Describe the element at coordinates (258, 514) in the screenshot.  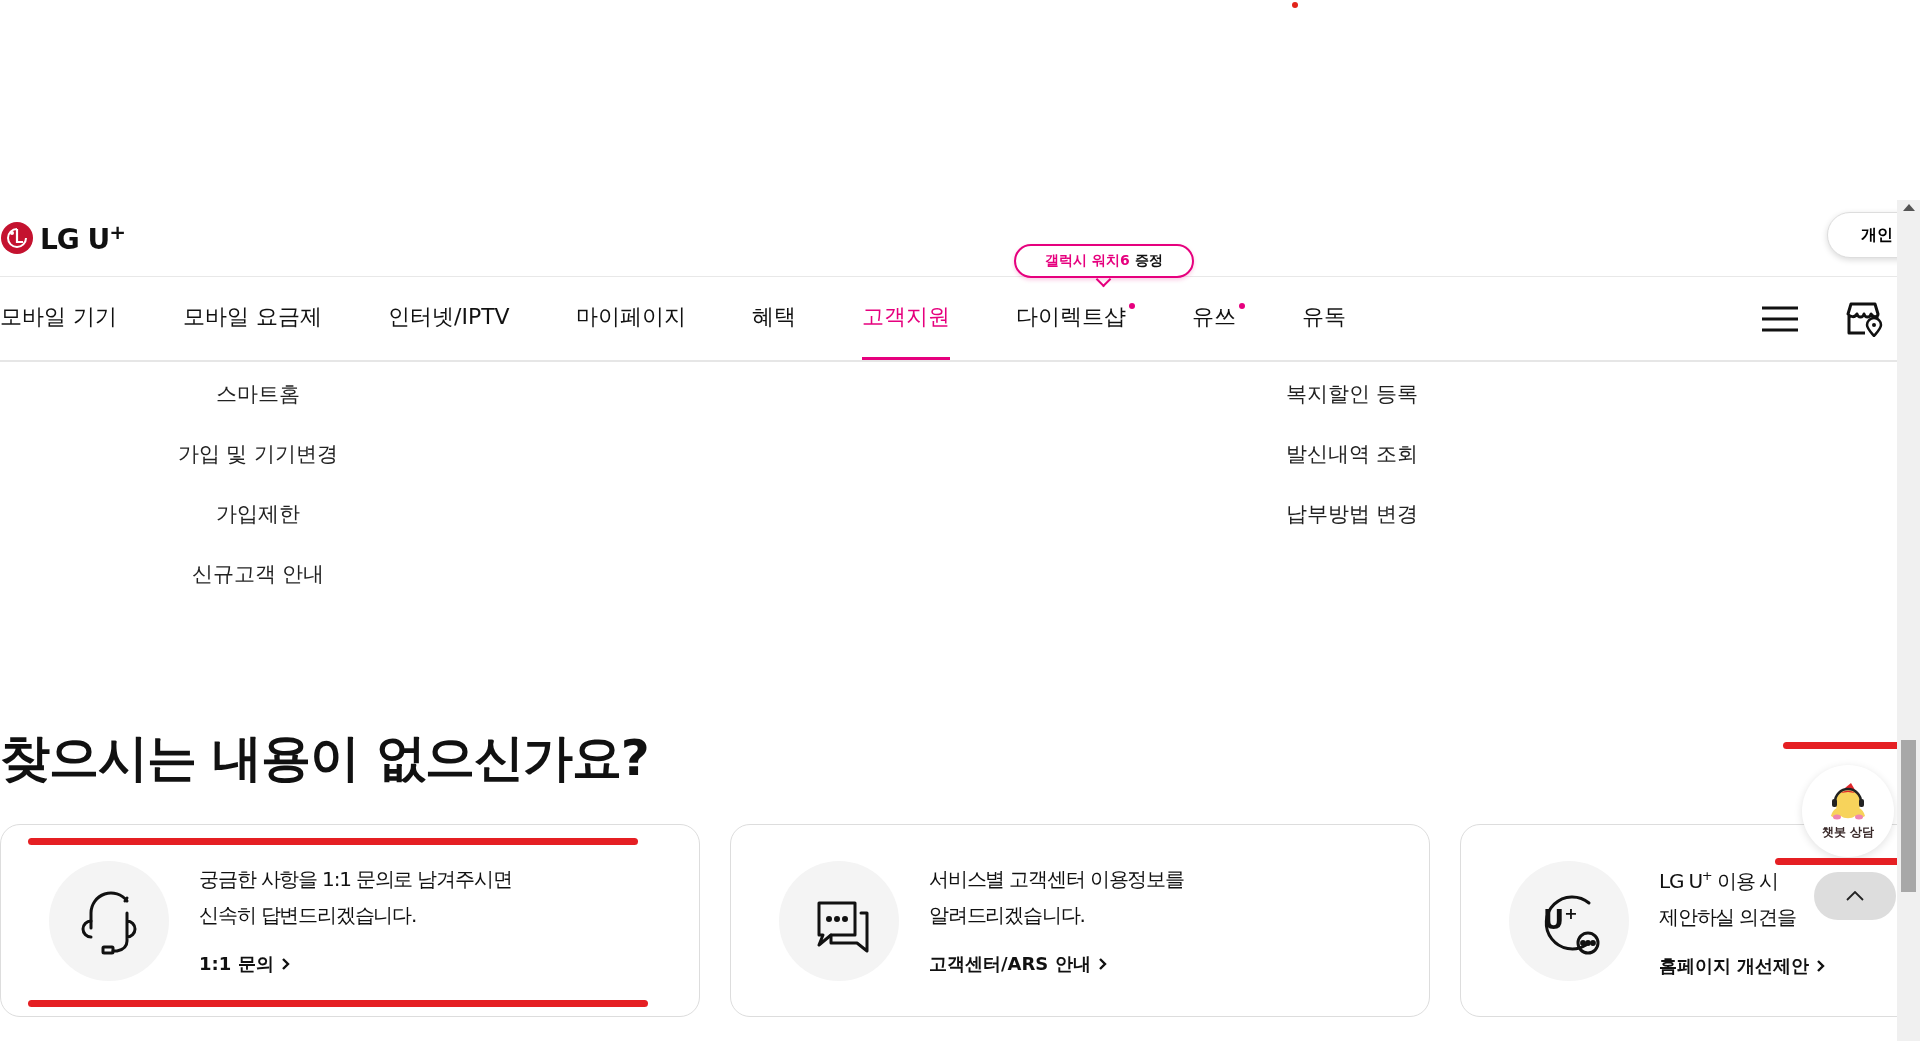
I see `submenu-link: 가입제한` at that location.